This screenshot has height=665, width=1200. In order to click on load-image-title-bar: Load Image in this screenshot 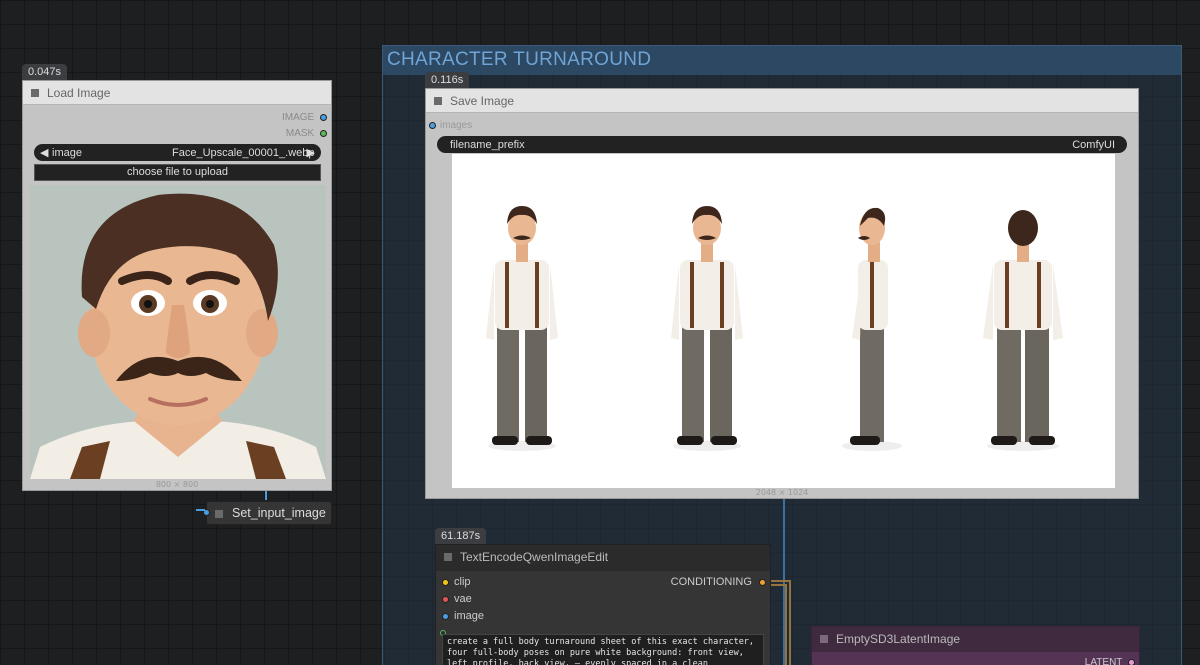, I will do `click(177, 93)`.